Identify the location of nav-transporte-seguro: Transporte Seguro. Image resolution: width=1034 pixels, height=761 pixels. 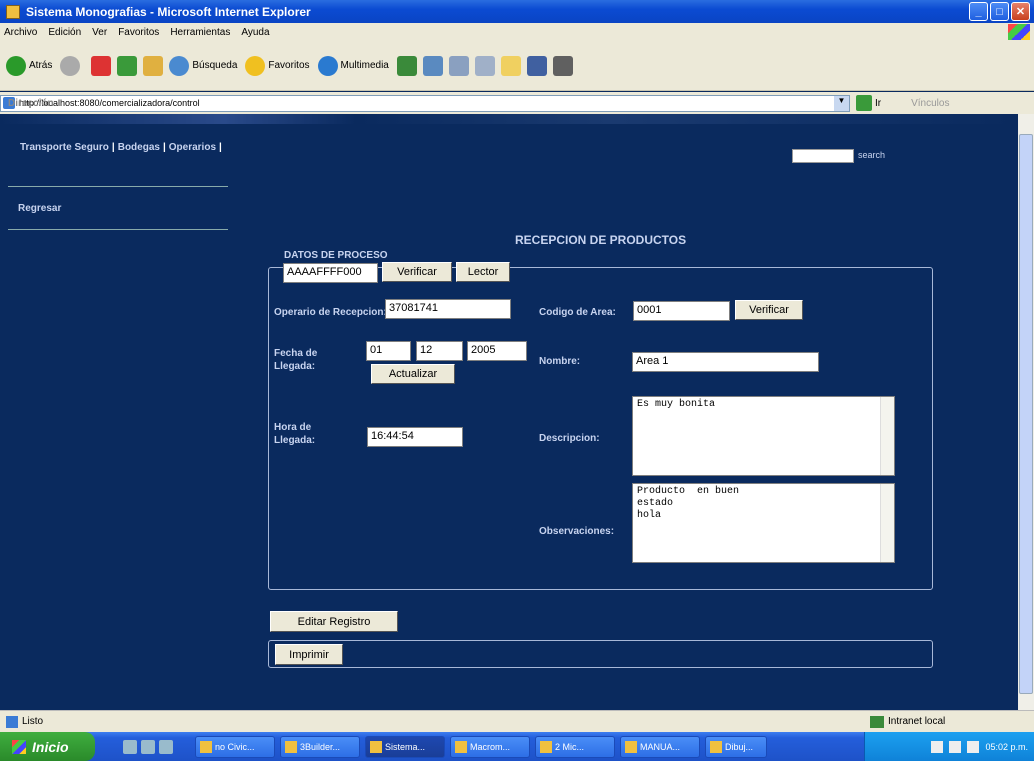
(64, 147).